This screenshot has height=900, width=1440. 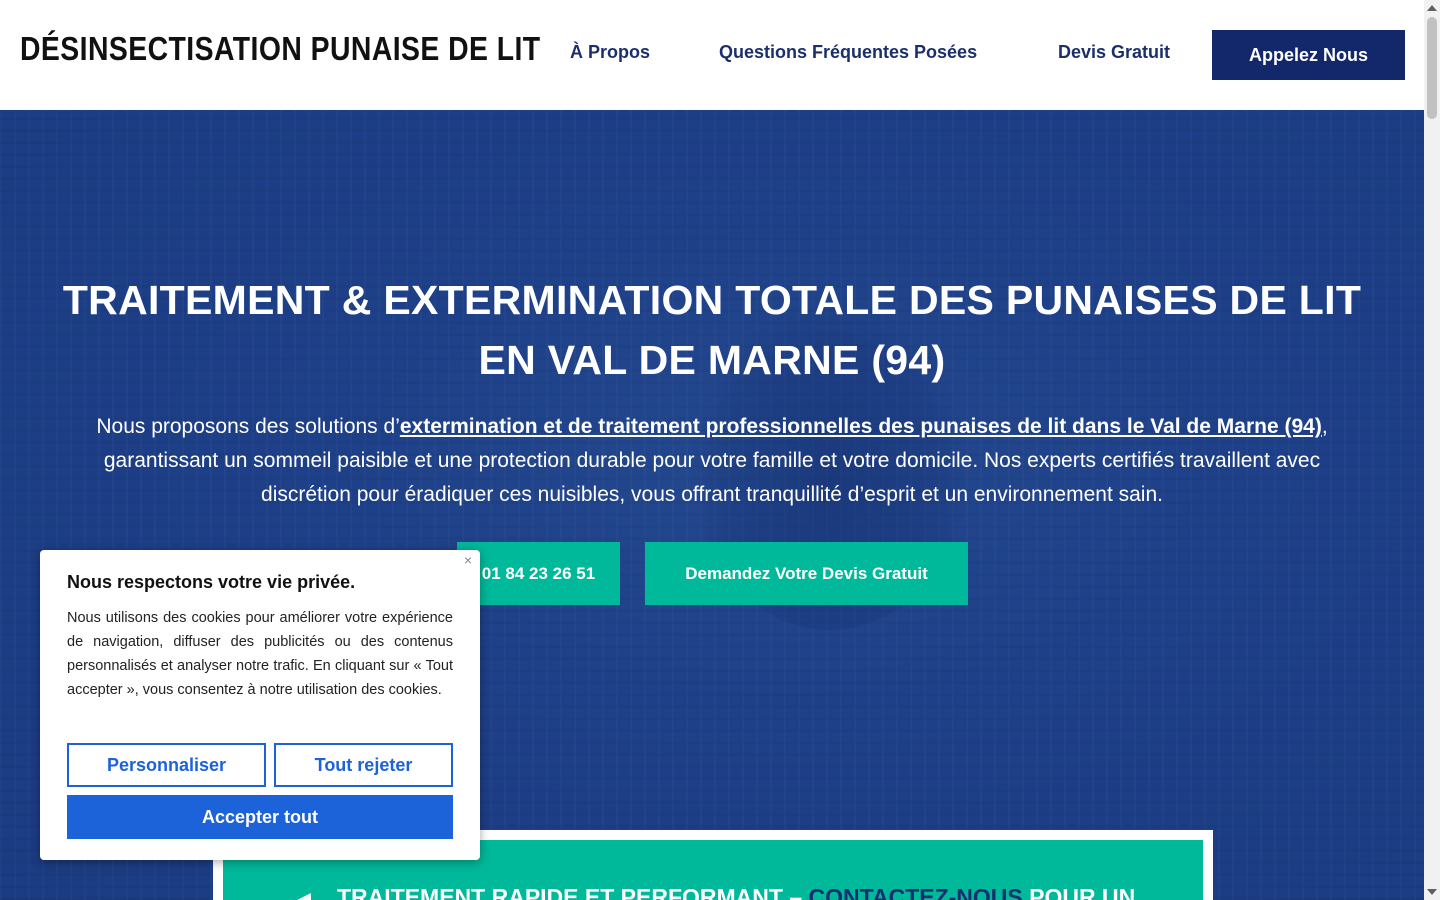 I want to click on nav-about-link: À Propos, so click(x=610, y=52).